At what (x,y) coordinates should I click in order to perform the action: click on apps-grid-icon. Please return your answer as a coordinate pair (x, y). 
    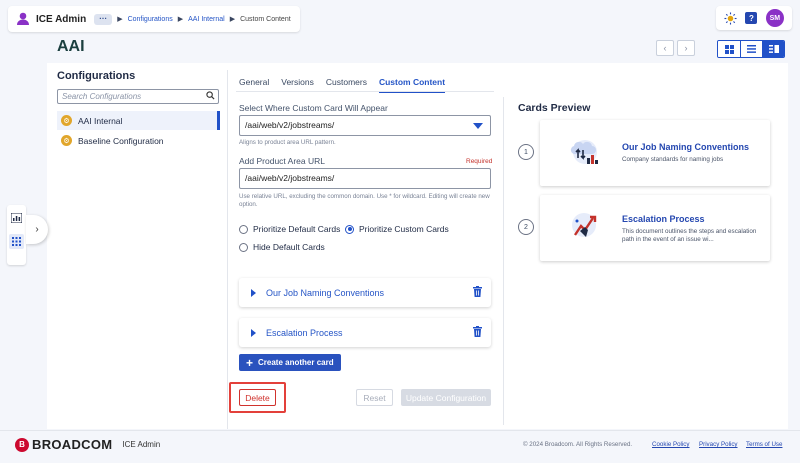
    Looking at the image, I should click on (16, 241).